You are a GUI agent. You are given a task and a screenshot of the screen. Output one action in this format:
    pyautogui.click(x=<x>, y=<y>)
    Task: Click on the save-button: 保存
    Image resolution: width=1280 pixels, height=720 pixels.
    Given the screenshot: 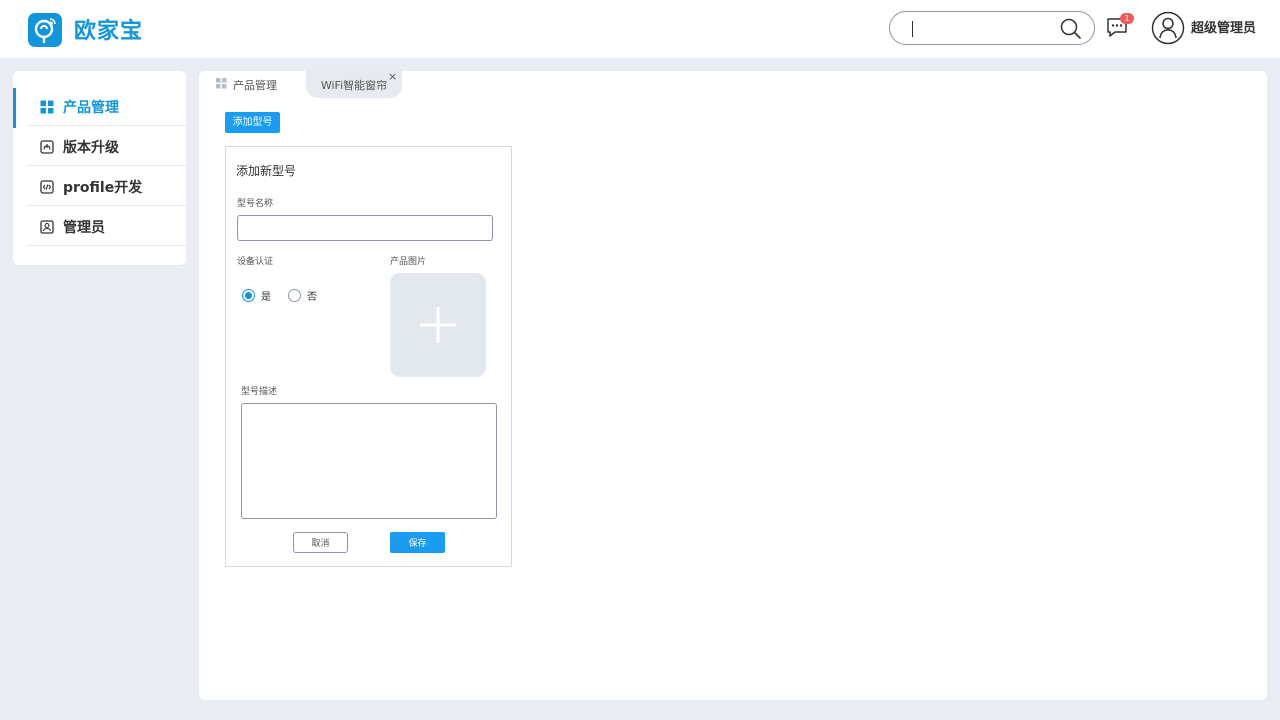 What is the action you would take?
    pyautogui.click(x=417, y=542)
    